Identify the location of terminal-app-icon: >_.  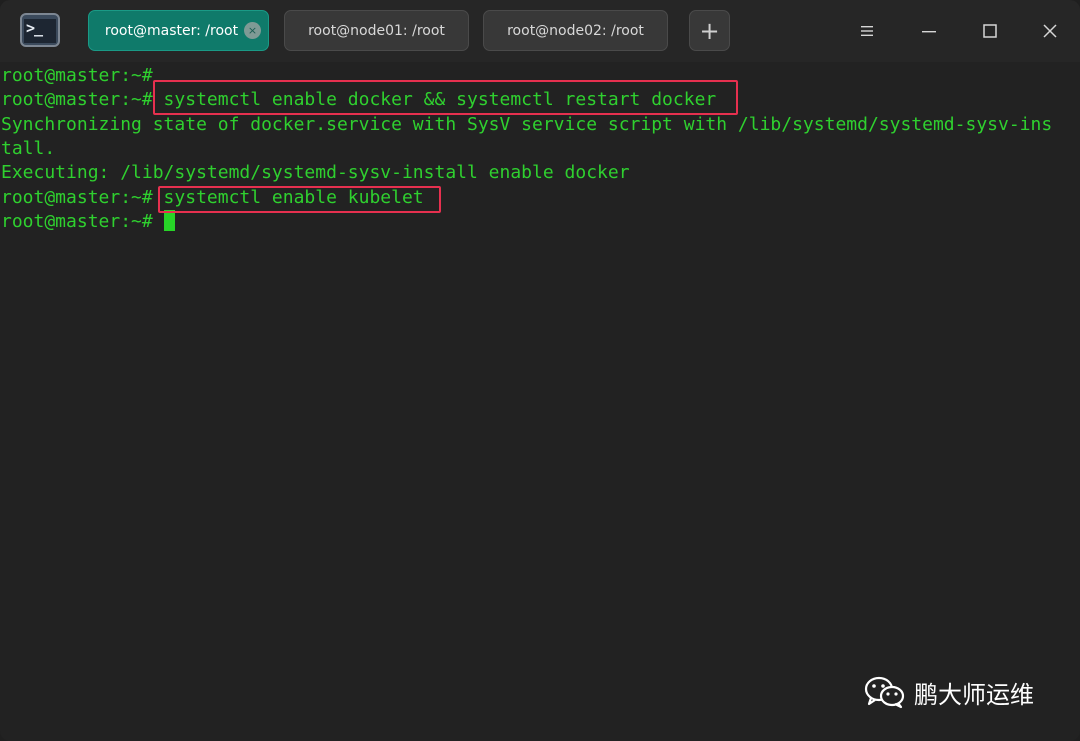
(40, 30).